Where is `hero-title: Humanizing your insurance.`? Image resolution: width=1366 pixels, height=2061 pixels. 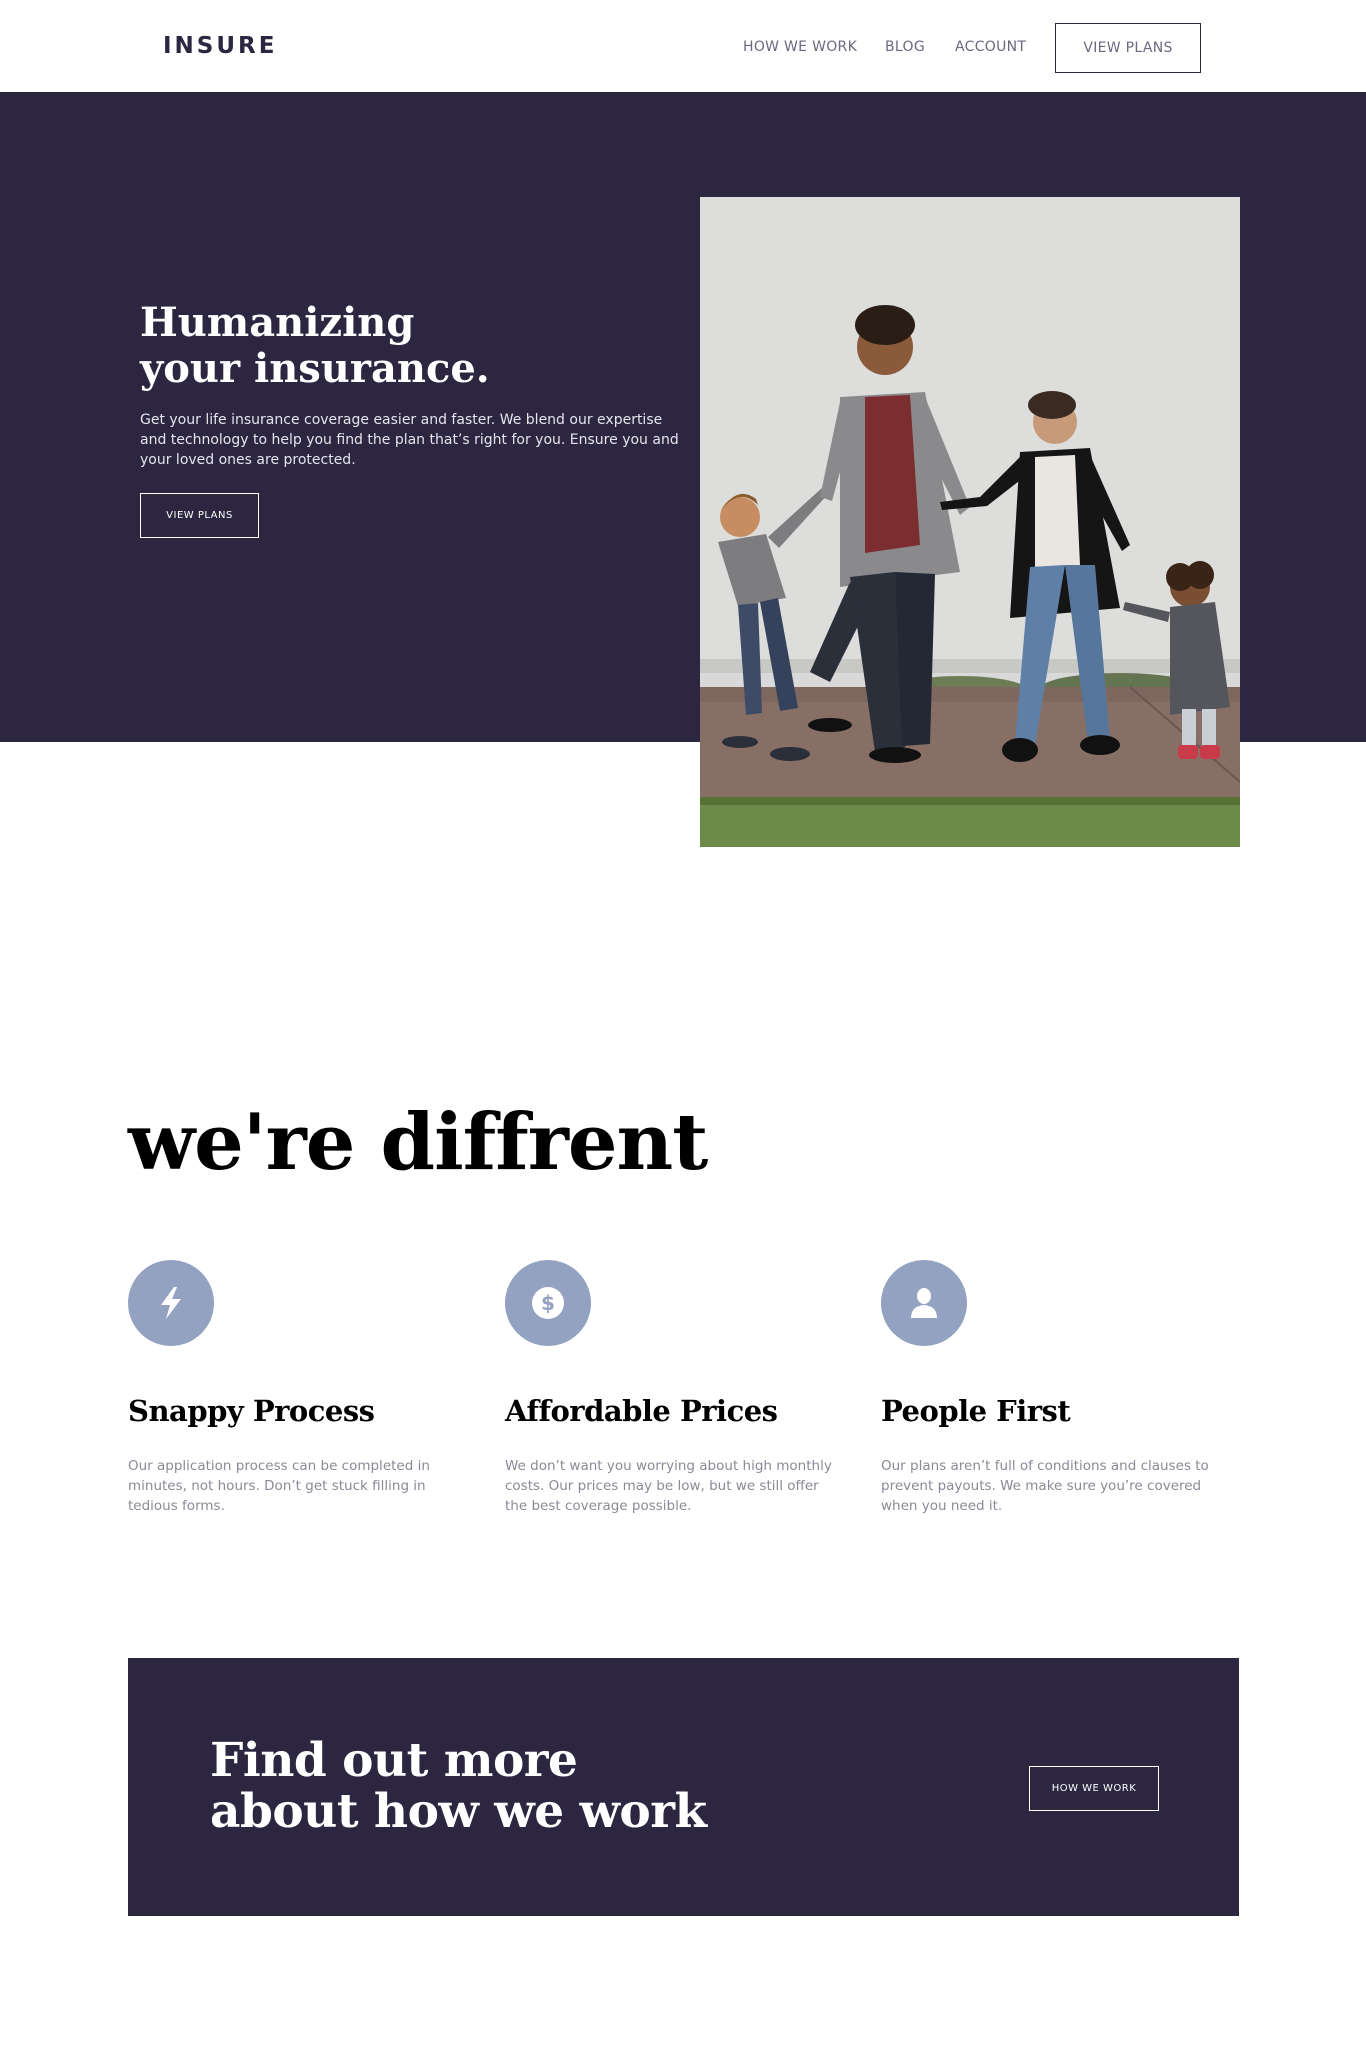 hero-title: Humanizing your insurance. is located at coordinates (315, 345).